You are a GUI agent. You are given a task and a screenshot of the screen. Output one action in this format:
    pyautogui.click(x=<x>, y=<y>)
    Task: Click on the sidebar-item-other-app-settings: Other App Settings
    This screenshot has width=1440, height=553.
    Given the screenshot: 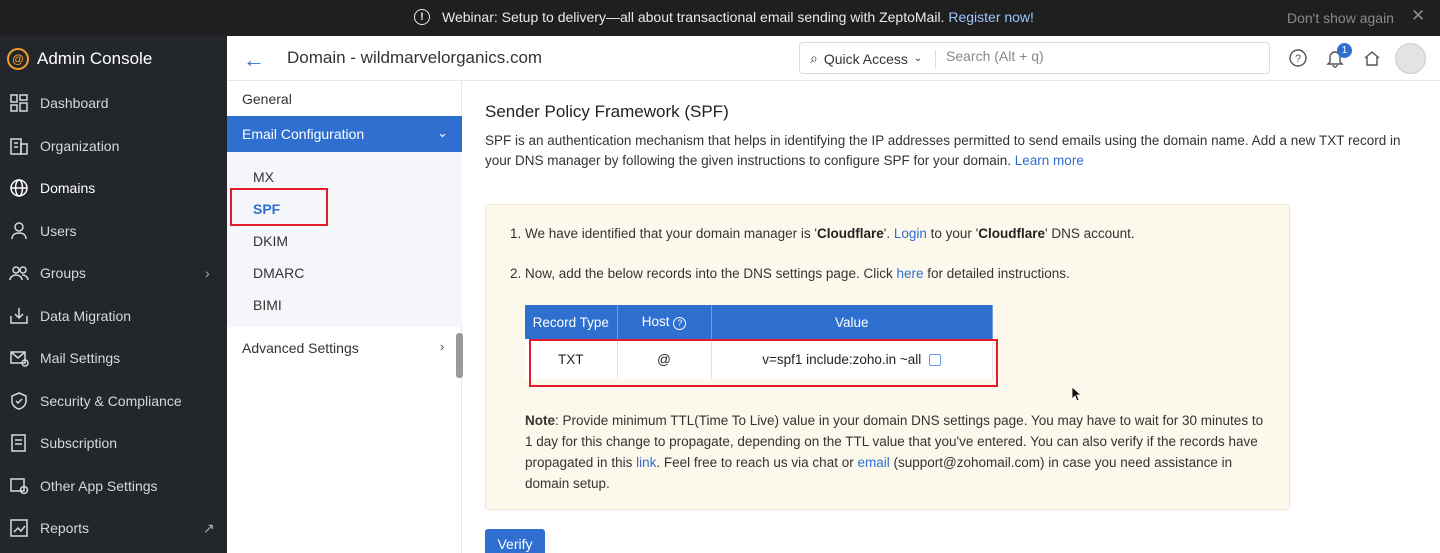 What is the action you would take?
    pyautogui.click(x=113, y=486)
    